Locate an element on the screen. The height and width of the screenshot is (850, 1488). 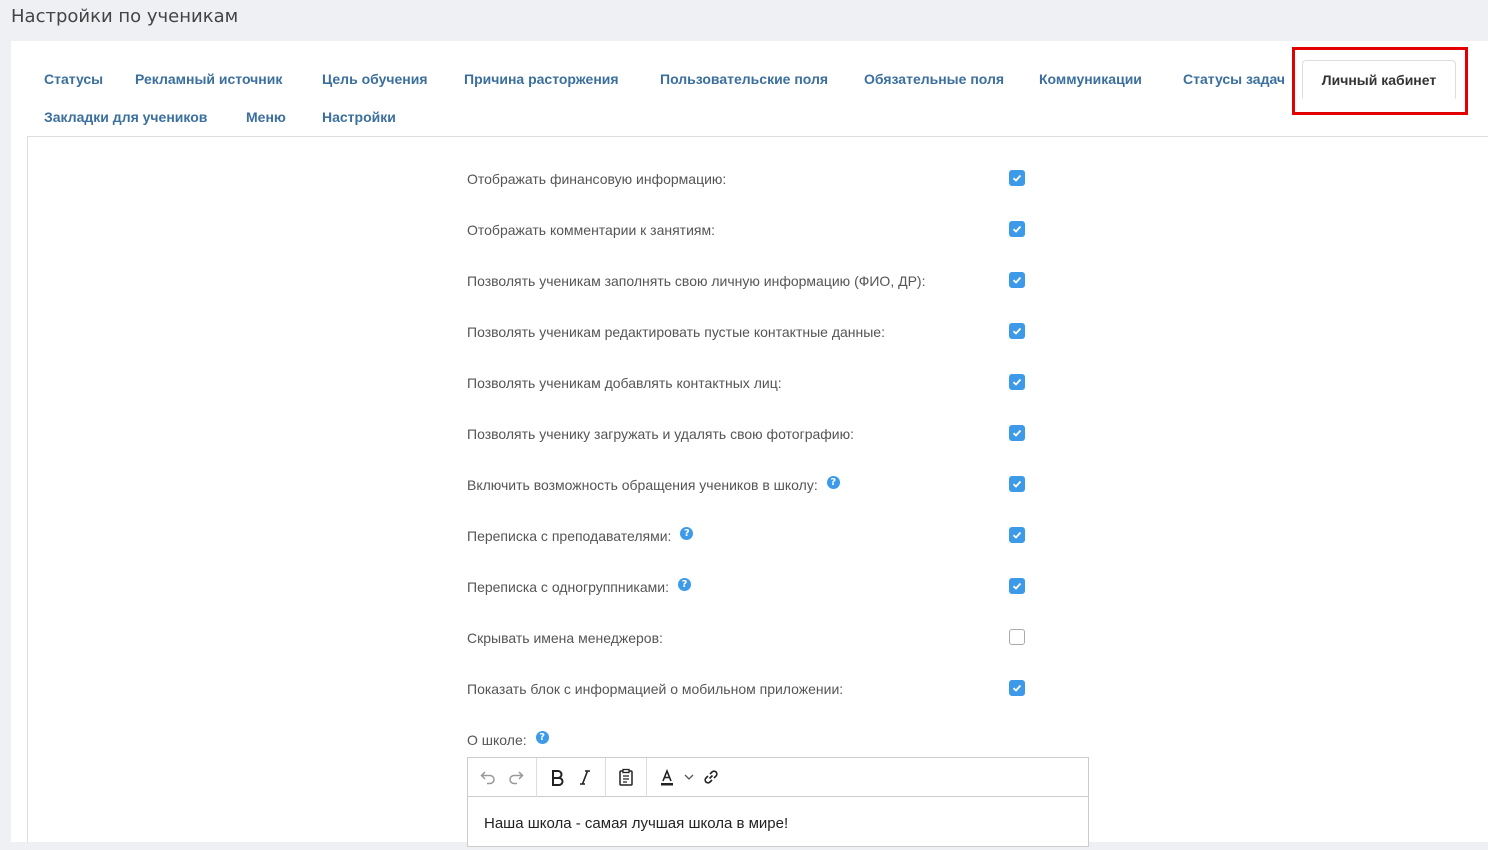
setting-row: Отображать финансовую информацию: is located at coordinates (747, 179).